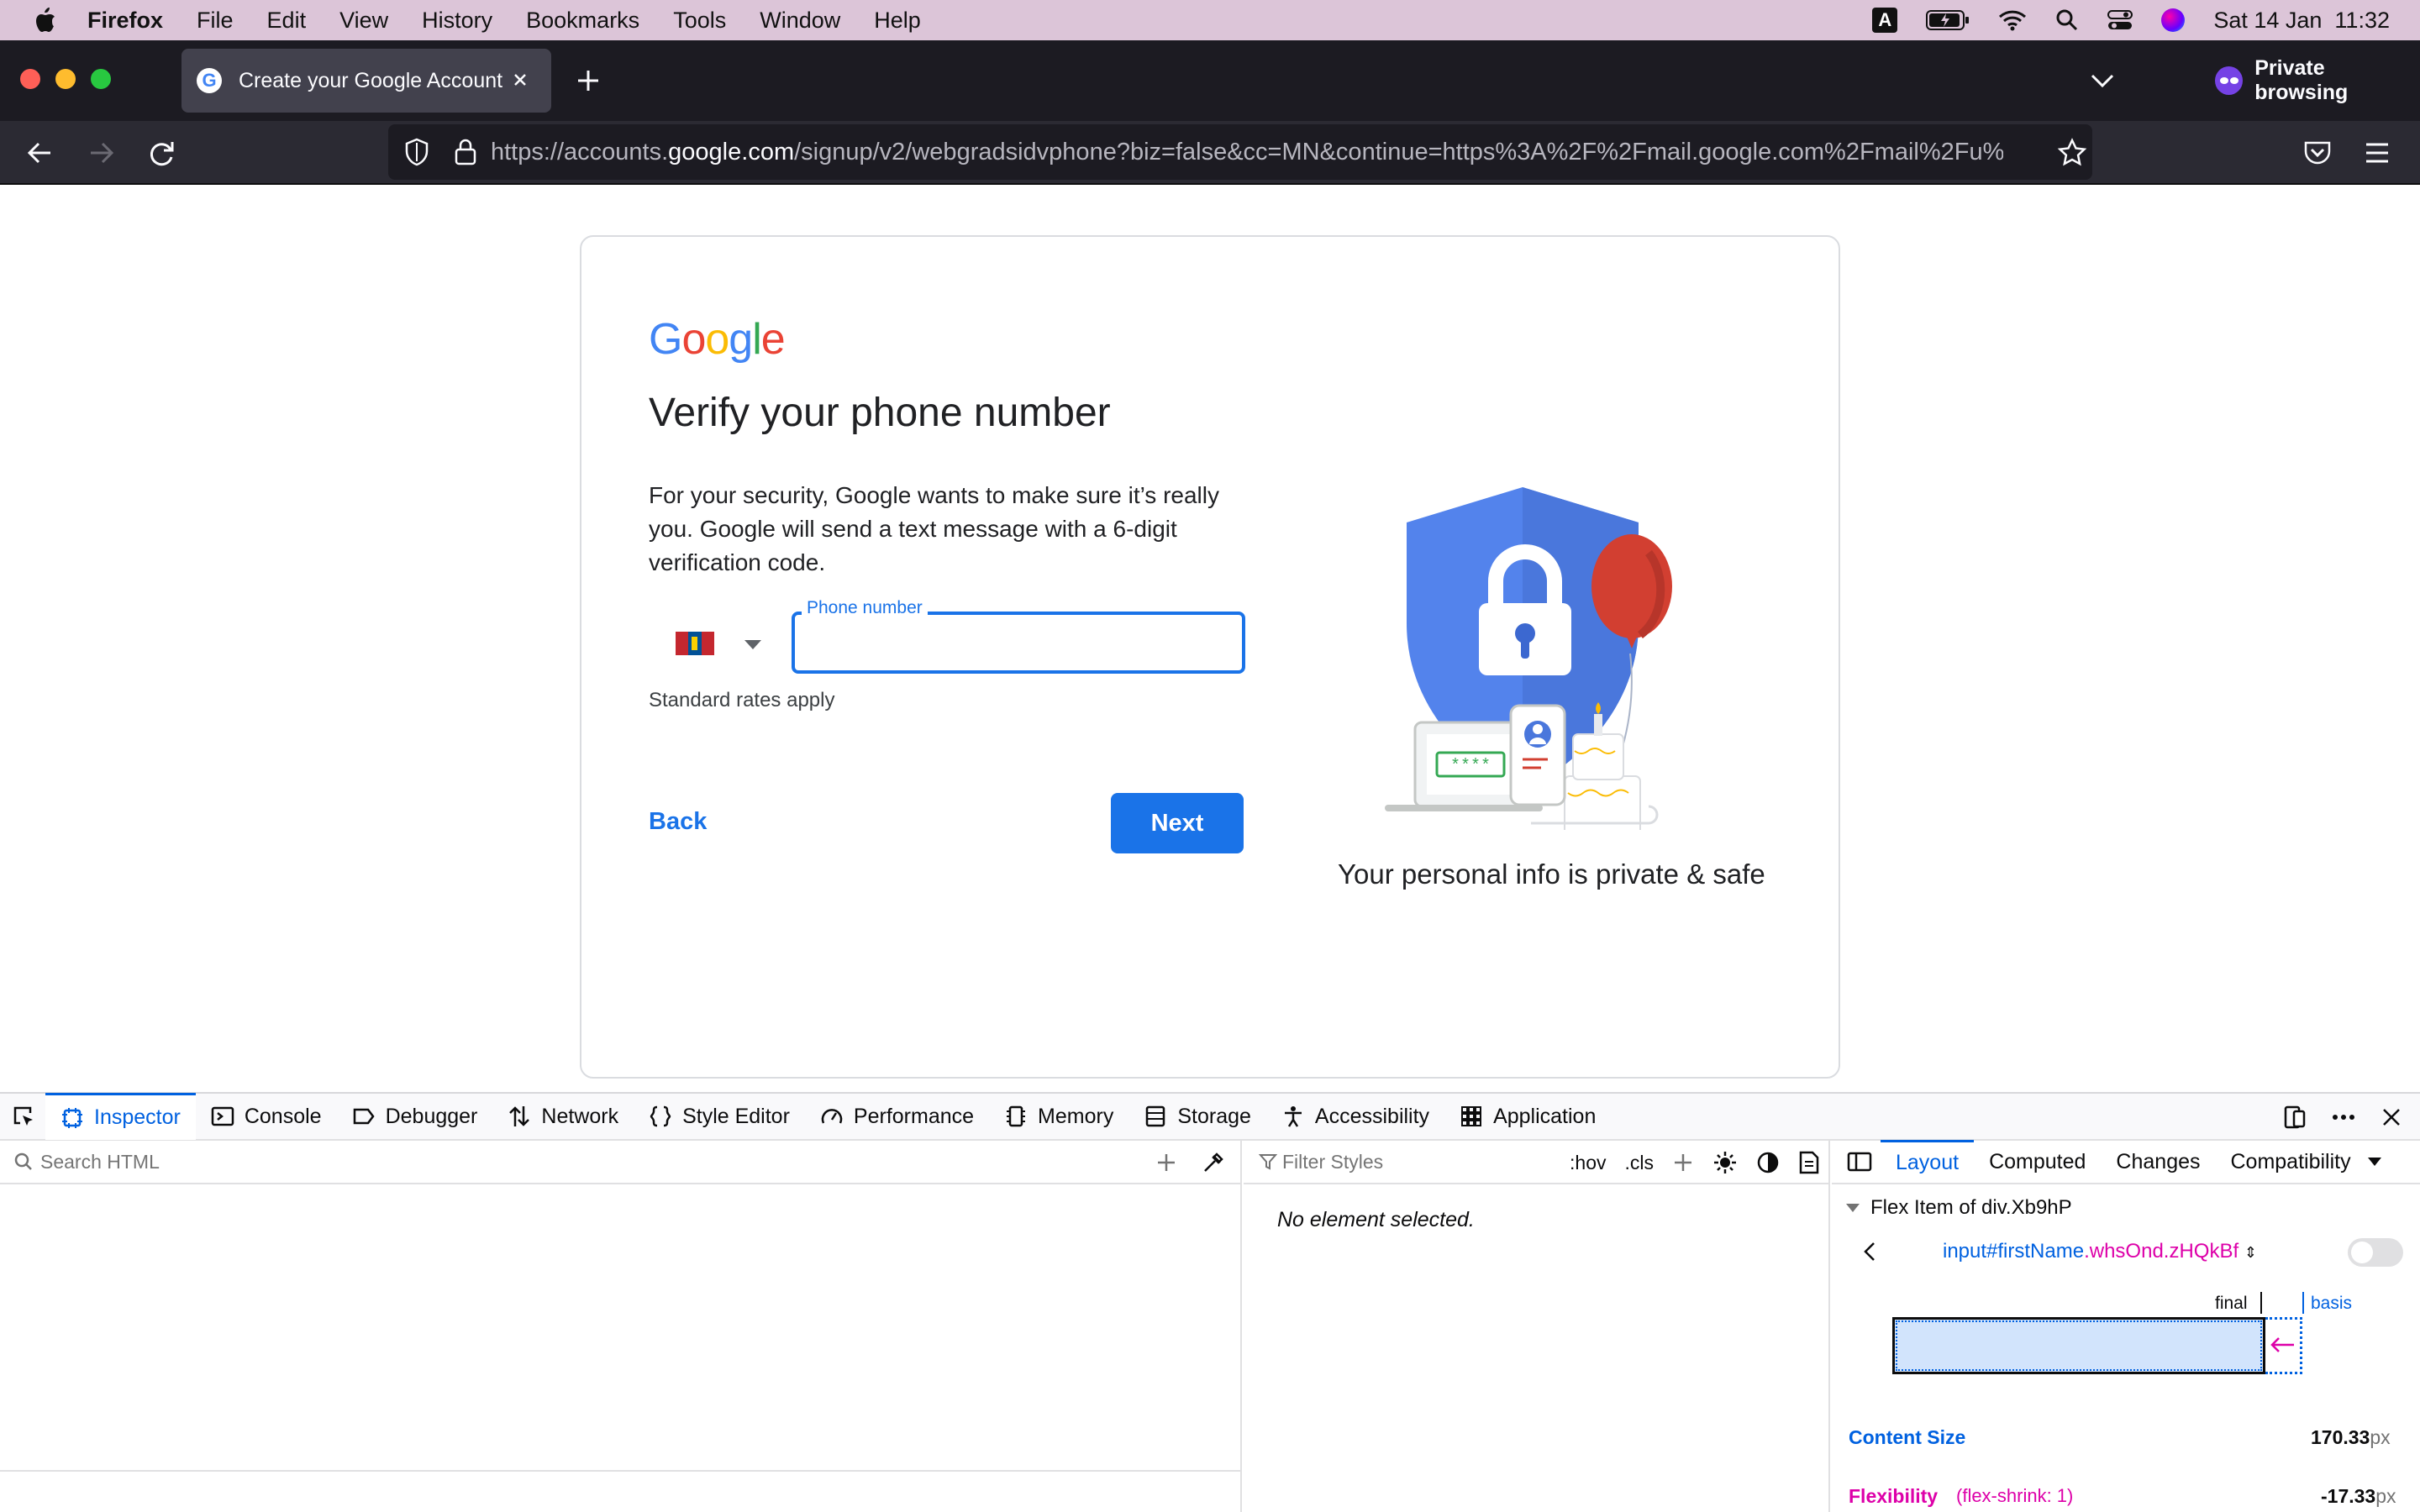 The width and height of the screenshot is (2420, 1512). What do you see at coordinates (1376, 1219) in the screenshot?
I see `no-element-message: No element selected.` at bounding box center [1376, 1219].